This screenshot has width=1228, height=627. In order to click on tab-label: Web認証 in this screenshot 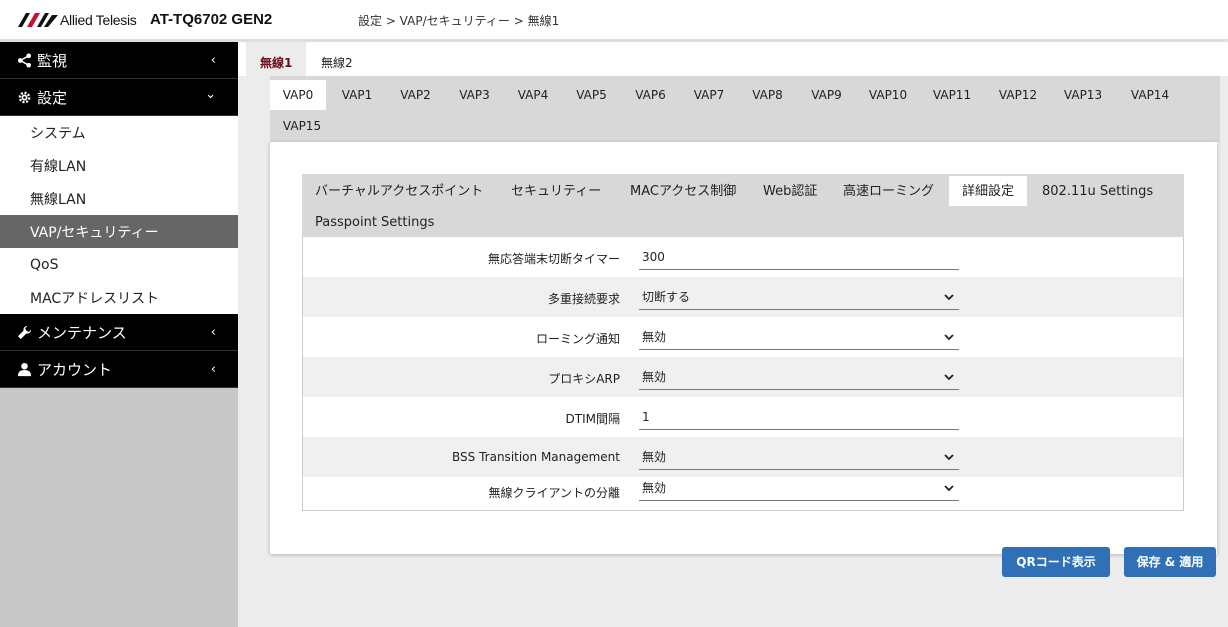, I will do `click(790, 191)`.